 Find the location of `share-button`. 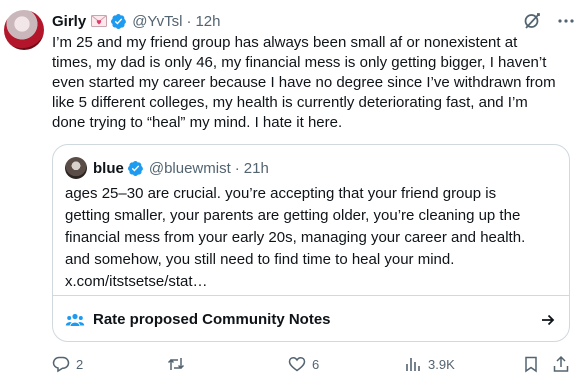

share-button is located at coordinates (561, 364).